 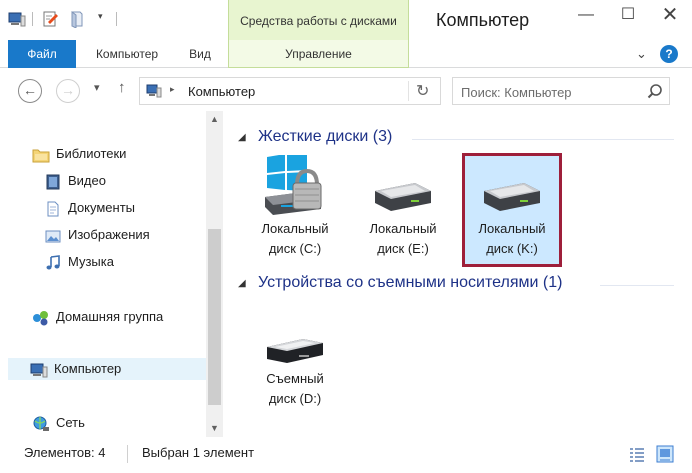 I want to click on drive-d-tile: Съемный диск (D:), so click(x=295, y=374).